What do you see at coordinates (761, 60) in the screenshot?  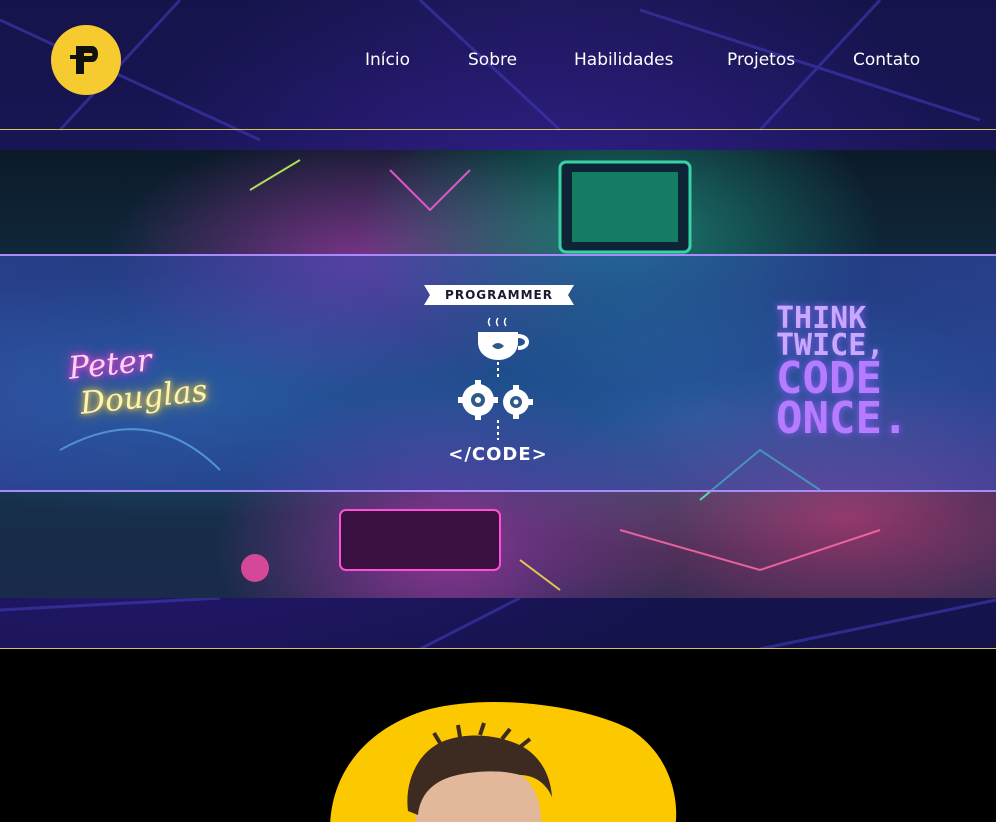 I see `nav-link-projetos: Projetos` at bounding box center [761, 60].